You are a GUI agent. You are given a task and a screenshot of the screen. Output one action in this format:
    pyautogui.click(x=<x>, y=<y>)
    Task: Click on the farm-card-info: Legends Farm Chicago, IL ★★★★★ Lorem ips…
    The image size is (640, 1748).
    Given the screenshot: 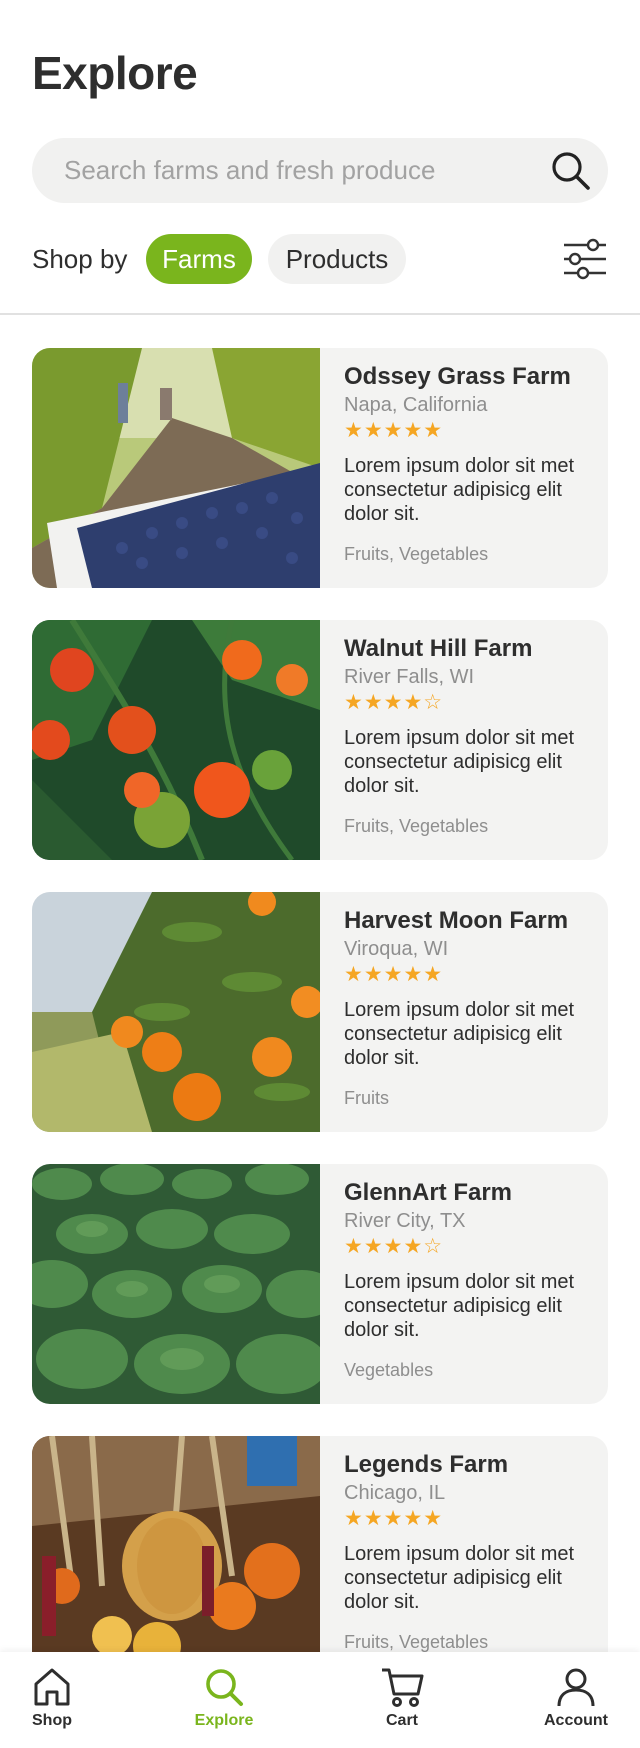 What is the action you would take?
    pyautogui.click(x=470, y=1551)
    